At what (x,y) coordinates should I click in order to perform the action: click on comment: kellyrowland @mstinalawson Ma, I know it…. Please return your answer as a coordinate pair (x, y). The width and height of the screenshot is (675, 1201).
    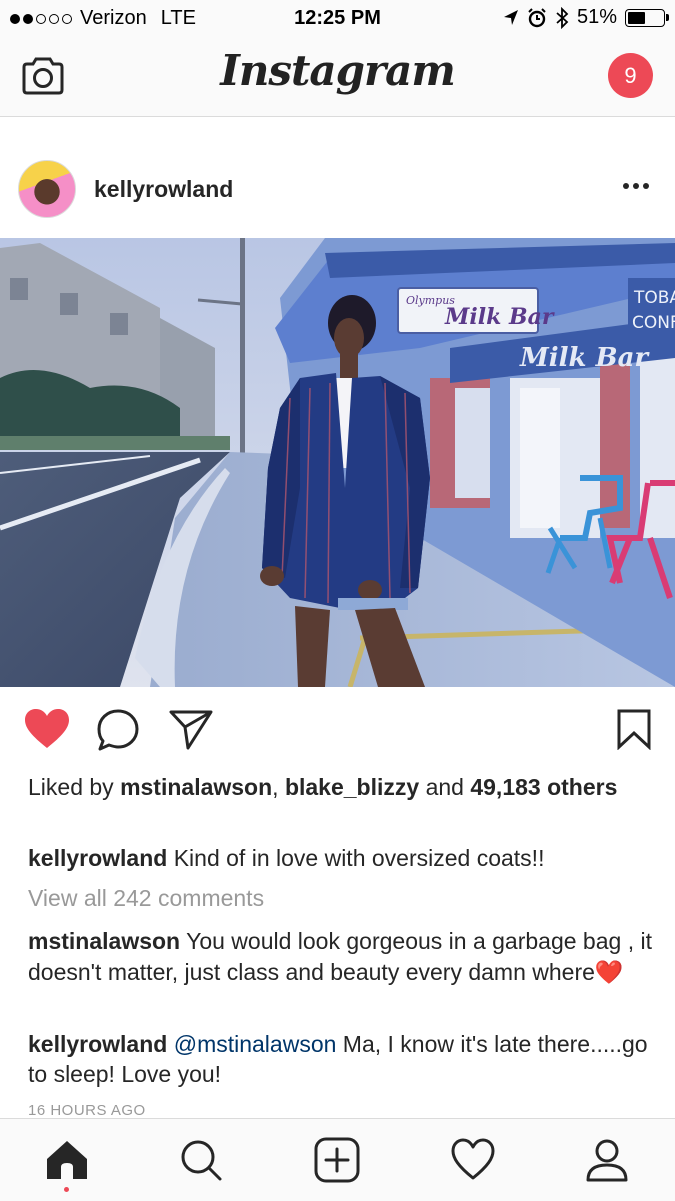
    Looking at the image, I should click on (343, 1059).